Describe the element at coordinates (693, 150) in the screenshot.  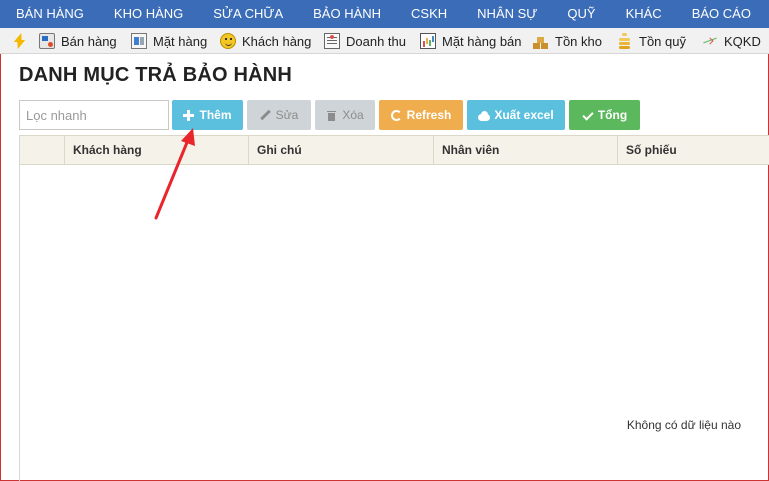
I see `column-header-ticket-number: Số phiếu` at that location.